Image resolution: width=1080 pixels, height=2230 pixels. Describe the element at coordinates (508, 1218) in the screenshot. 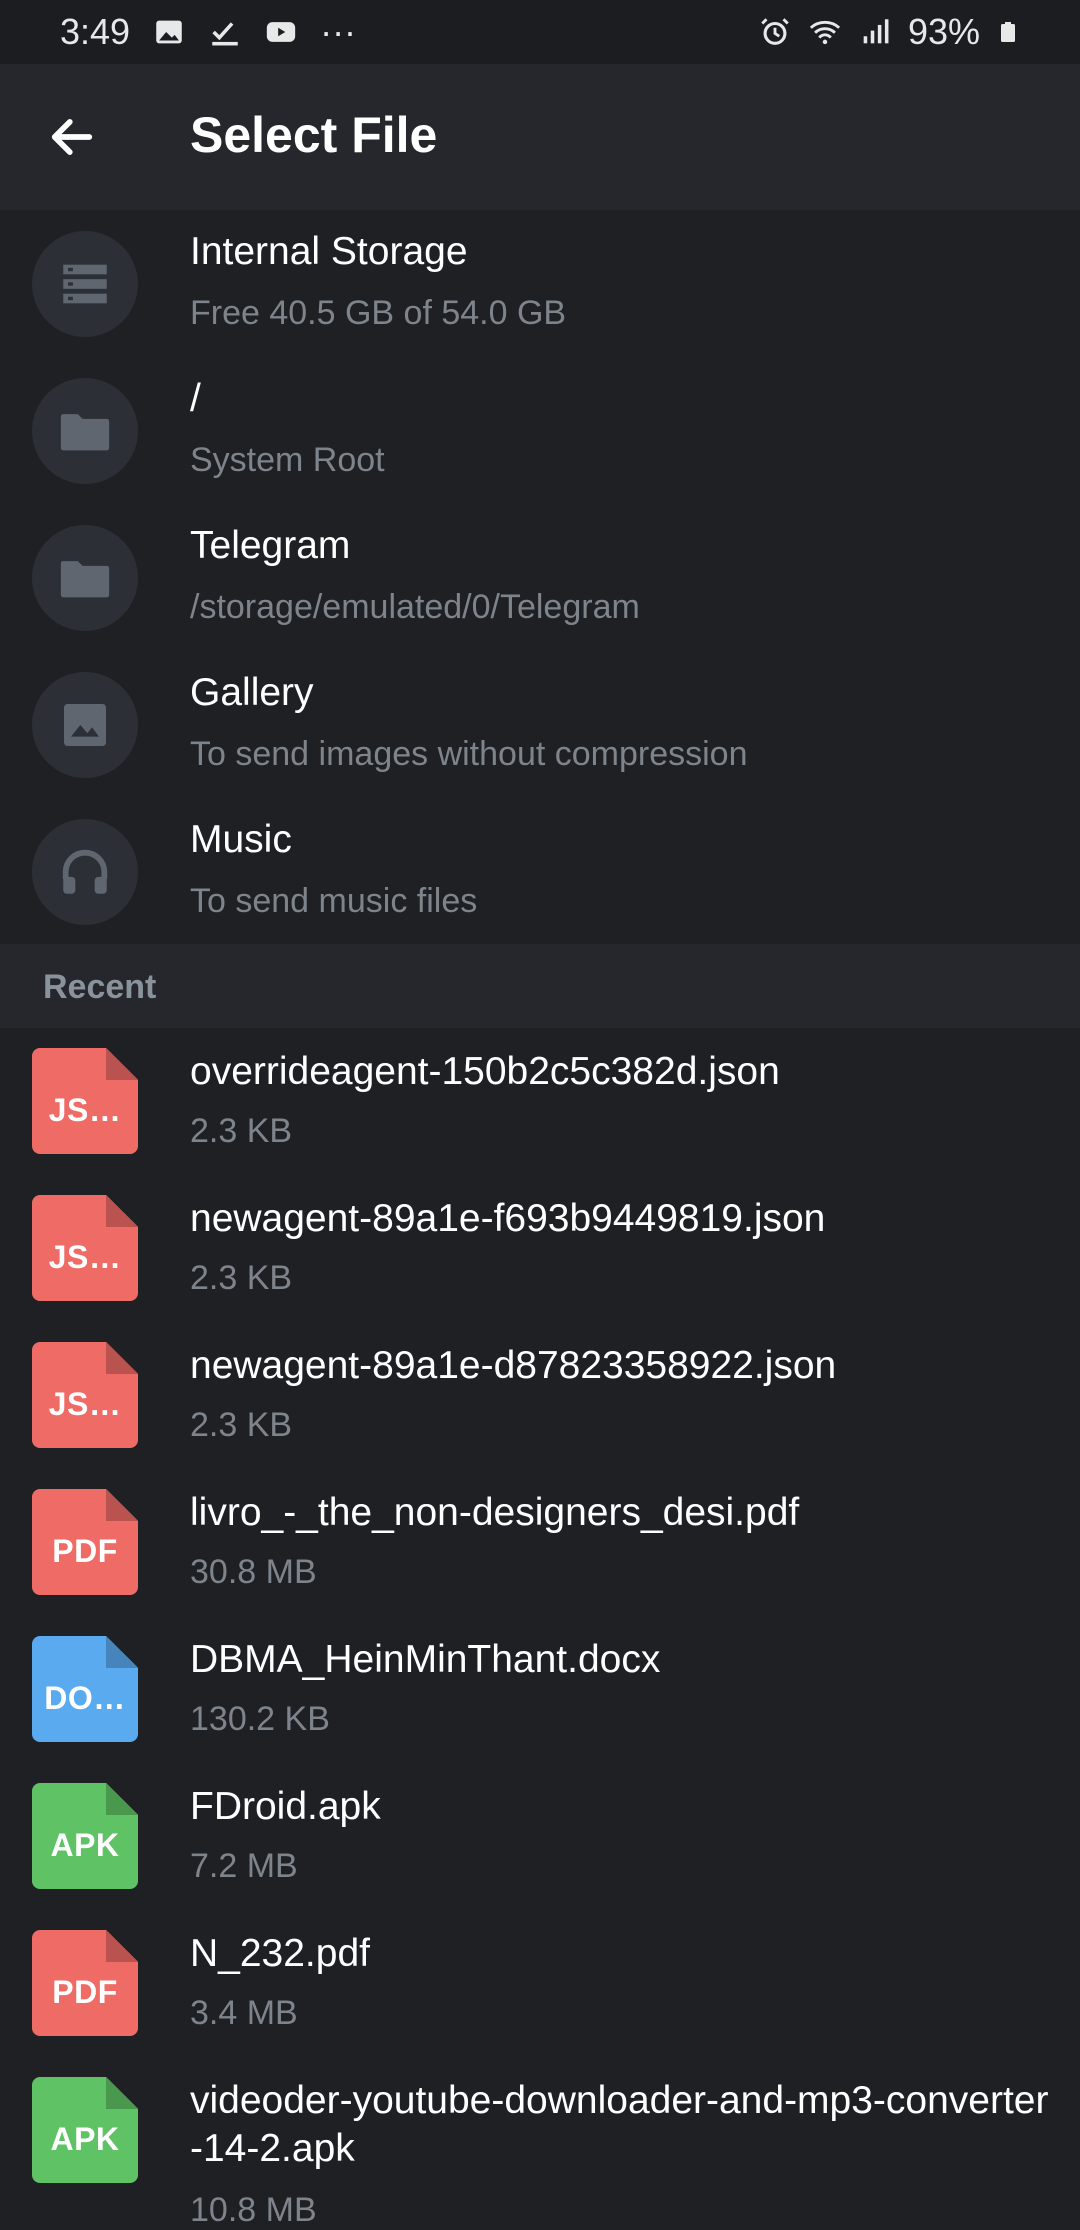

I see `file-name: newagent-89a1e-f693b9449819.json` at that location.